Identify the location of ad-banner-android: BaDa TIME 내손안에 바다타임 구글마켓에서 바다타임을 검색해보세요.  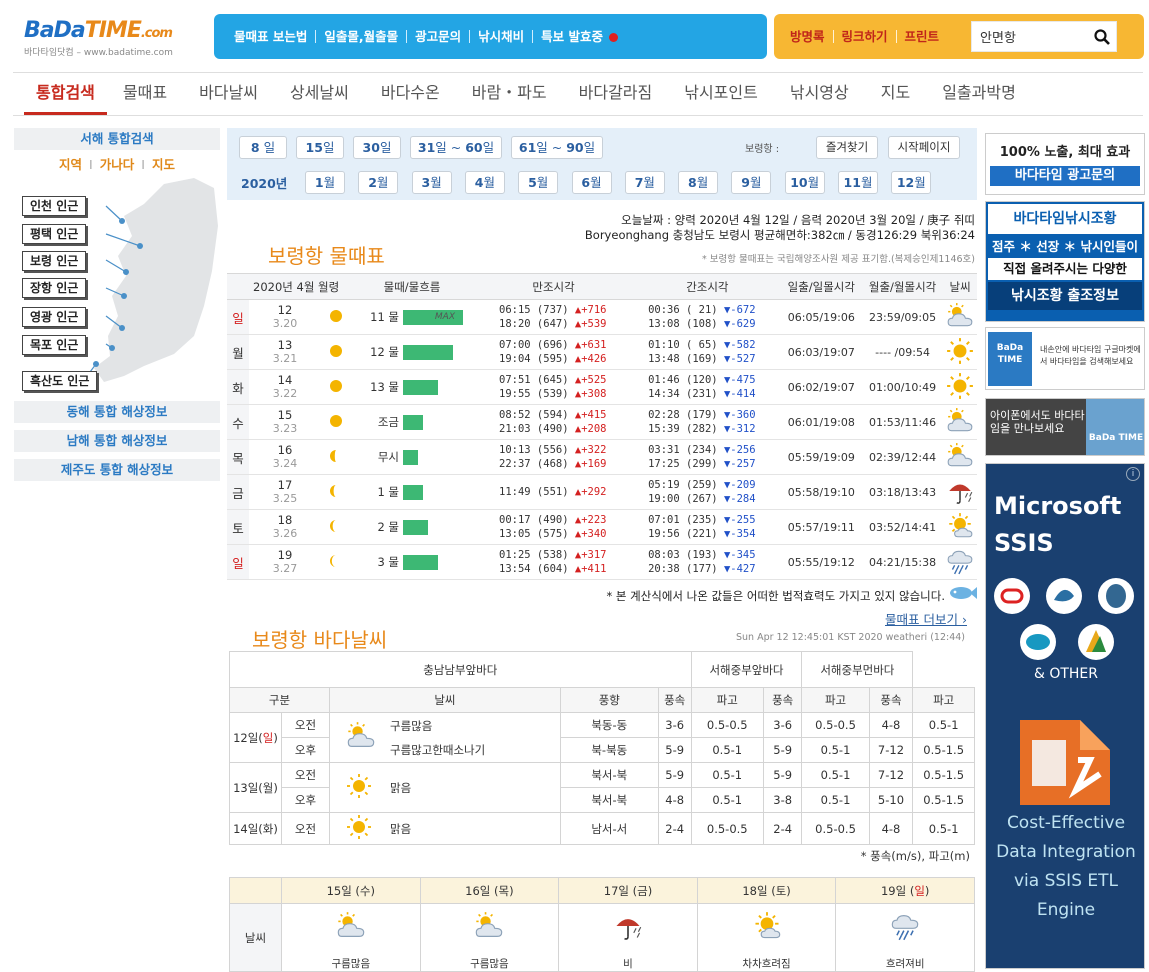
(1065, 358).